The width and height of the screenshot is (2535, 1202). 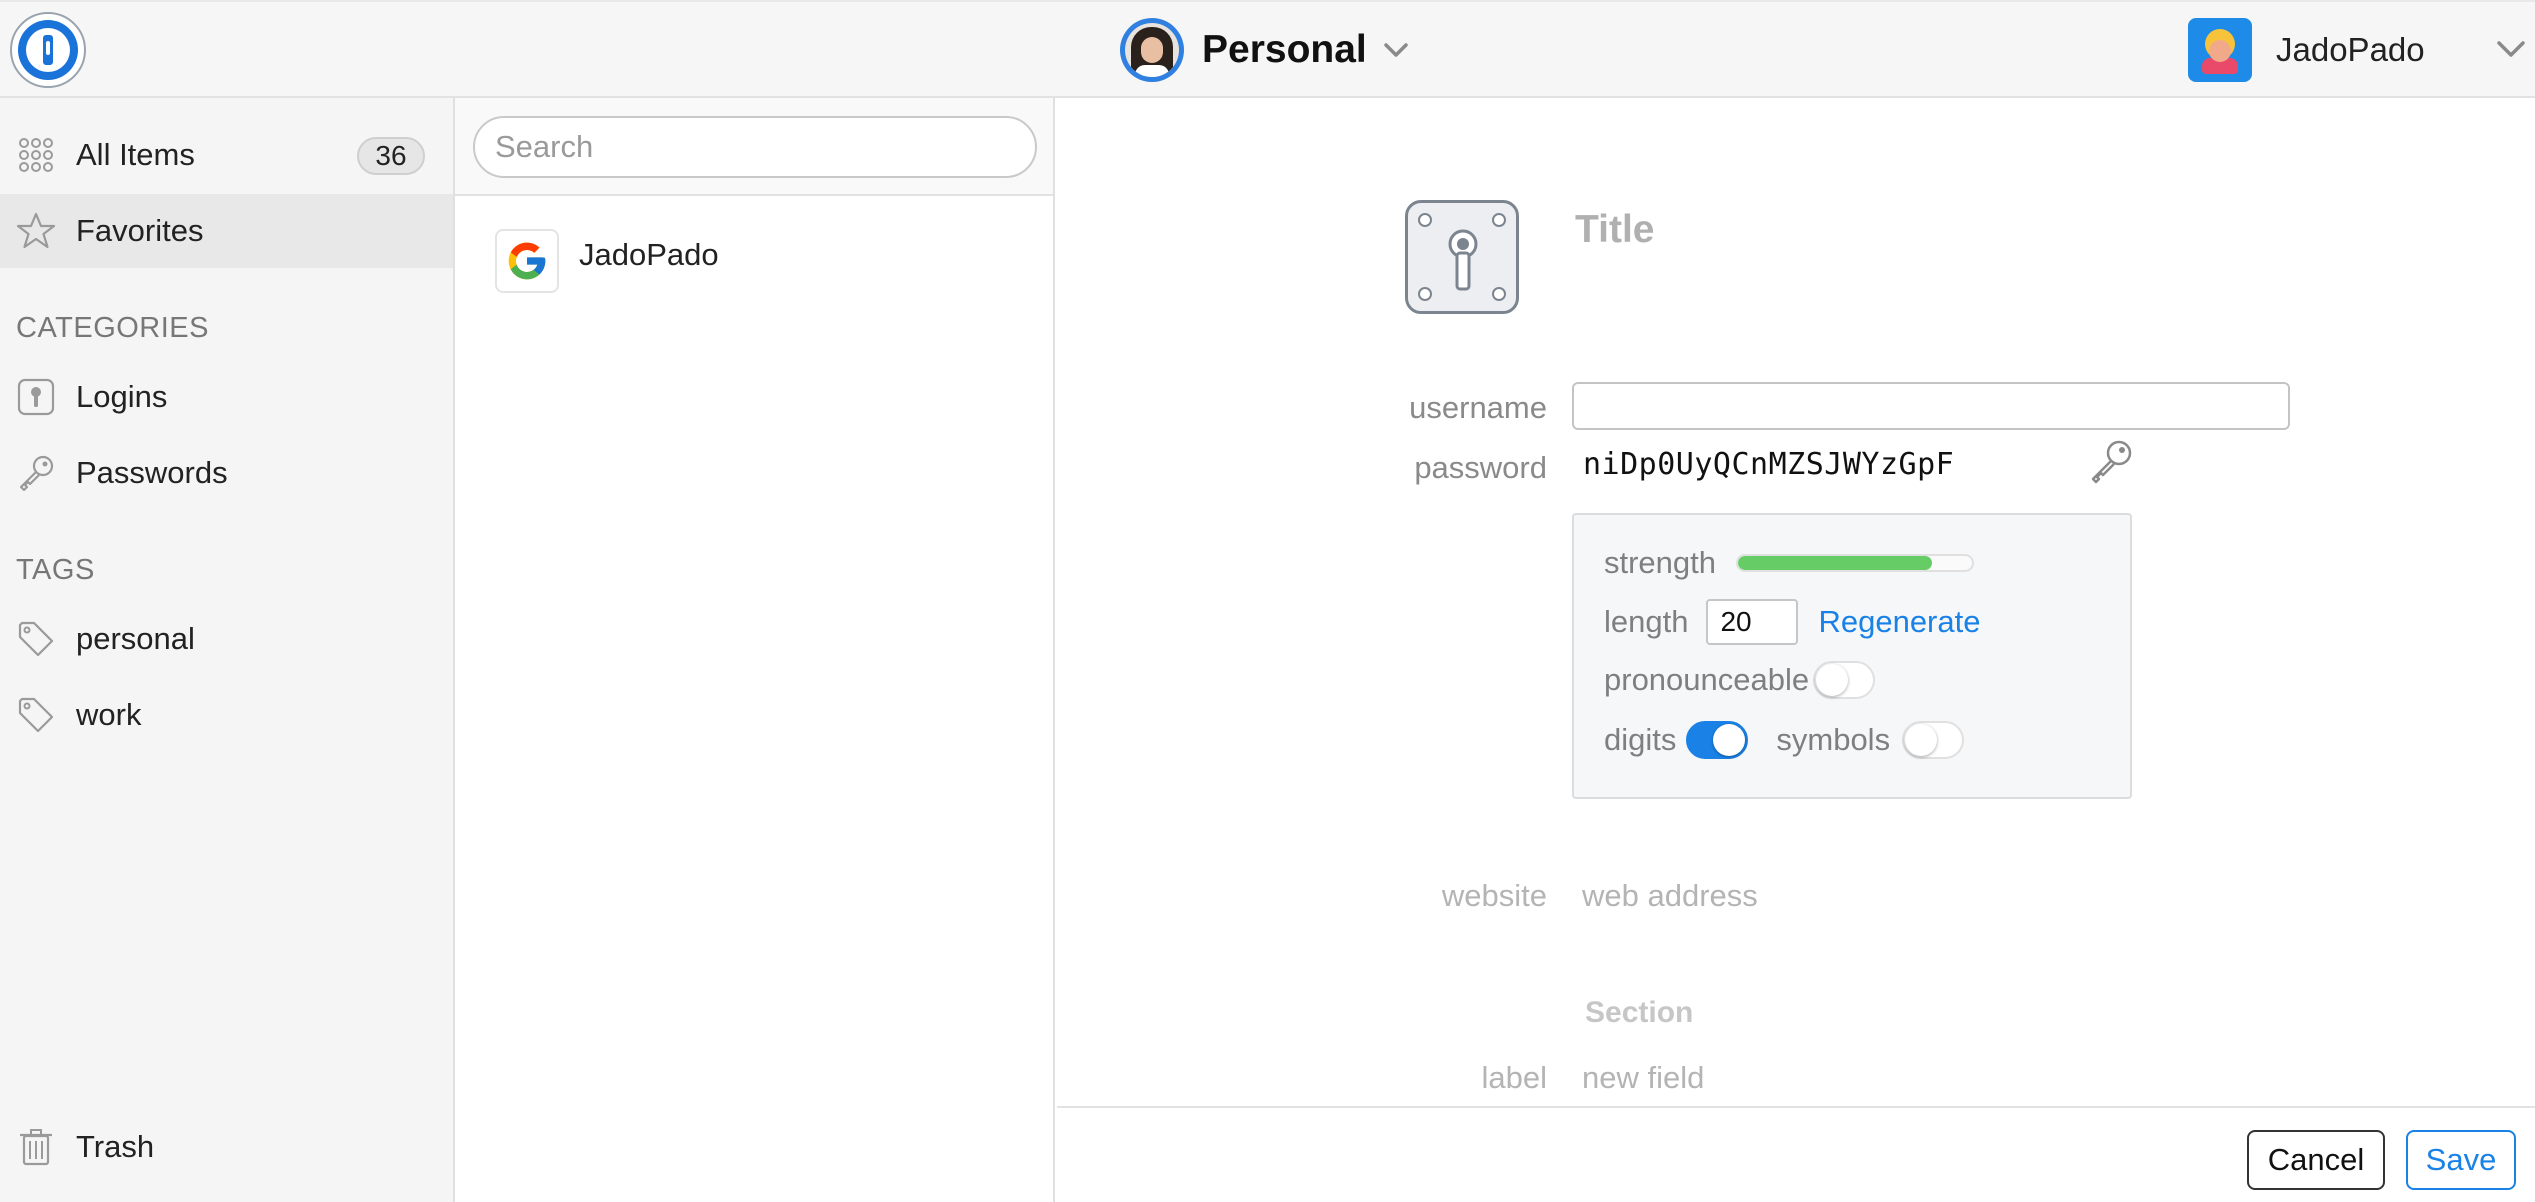 I want to click on username-input, so click(x=1931, y=406).